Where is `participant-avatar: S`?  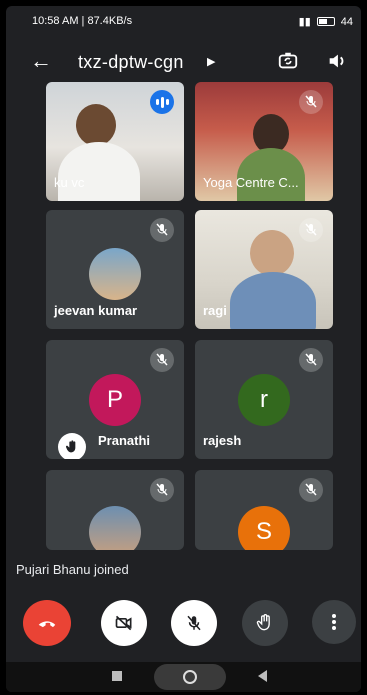
participant-avatar: S is located at coordinates (264, 528).